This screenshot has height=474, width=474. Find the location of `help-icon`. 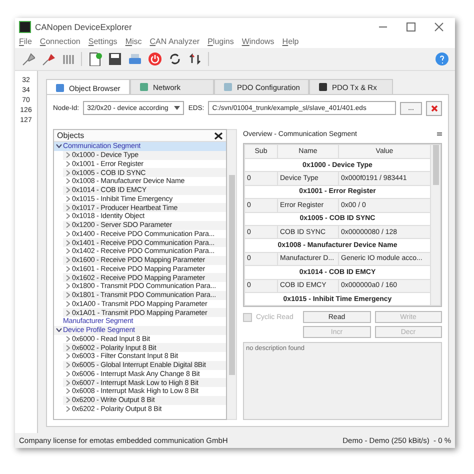

help-icon is located at coordinates (442, 59).